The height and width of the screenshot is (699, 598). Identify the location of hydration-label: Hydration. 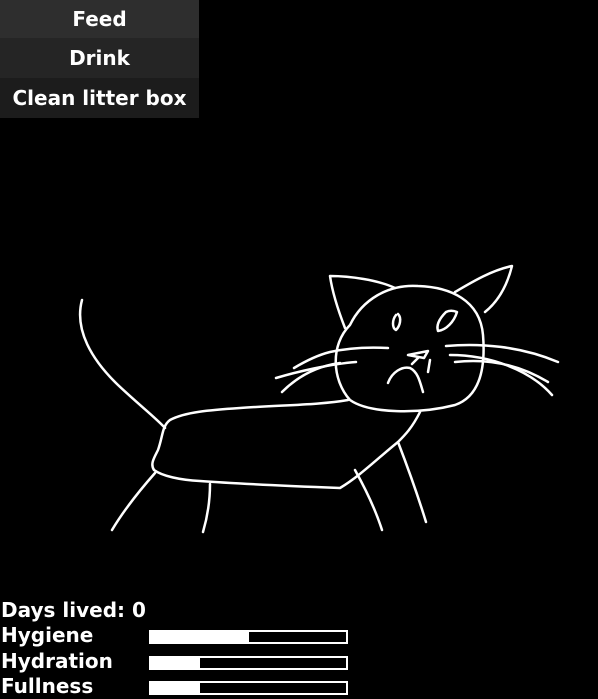
(57, 661).